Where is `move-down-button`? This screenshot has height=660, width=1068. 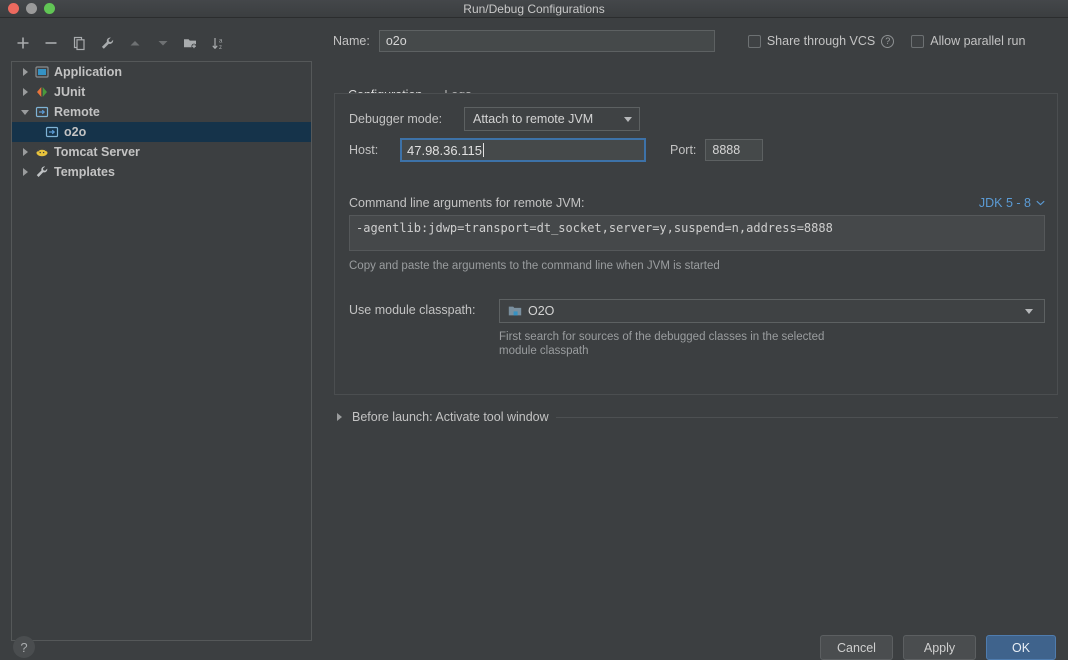
move-down-button is located at coordinates (163, 43).